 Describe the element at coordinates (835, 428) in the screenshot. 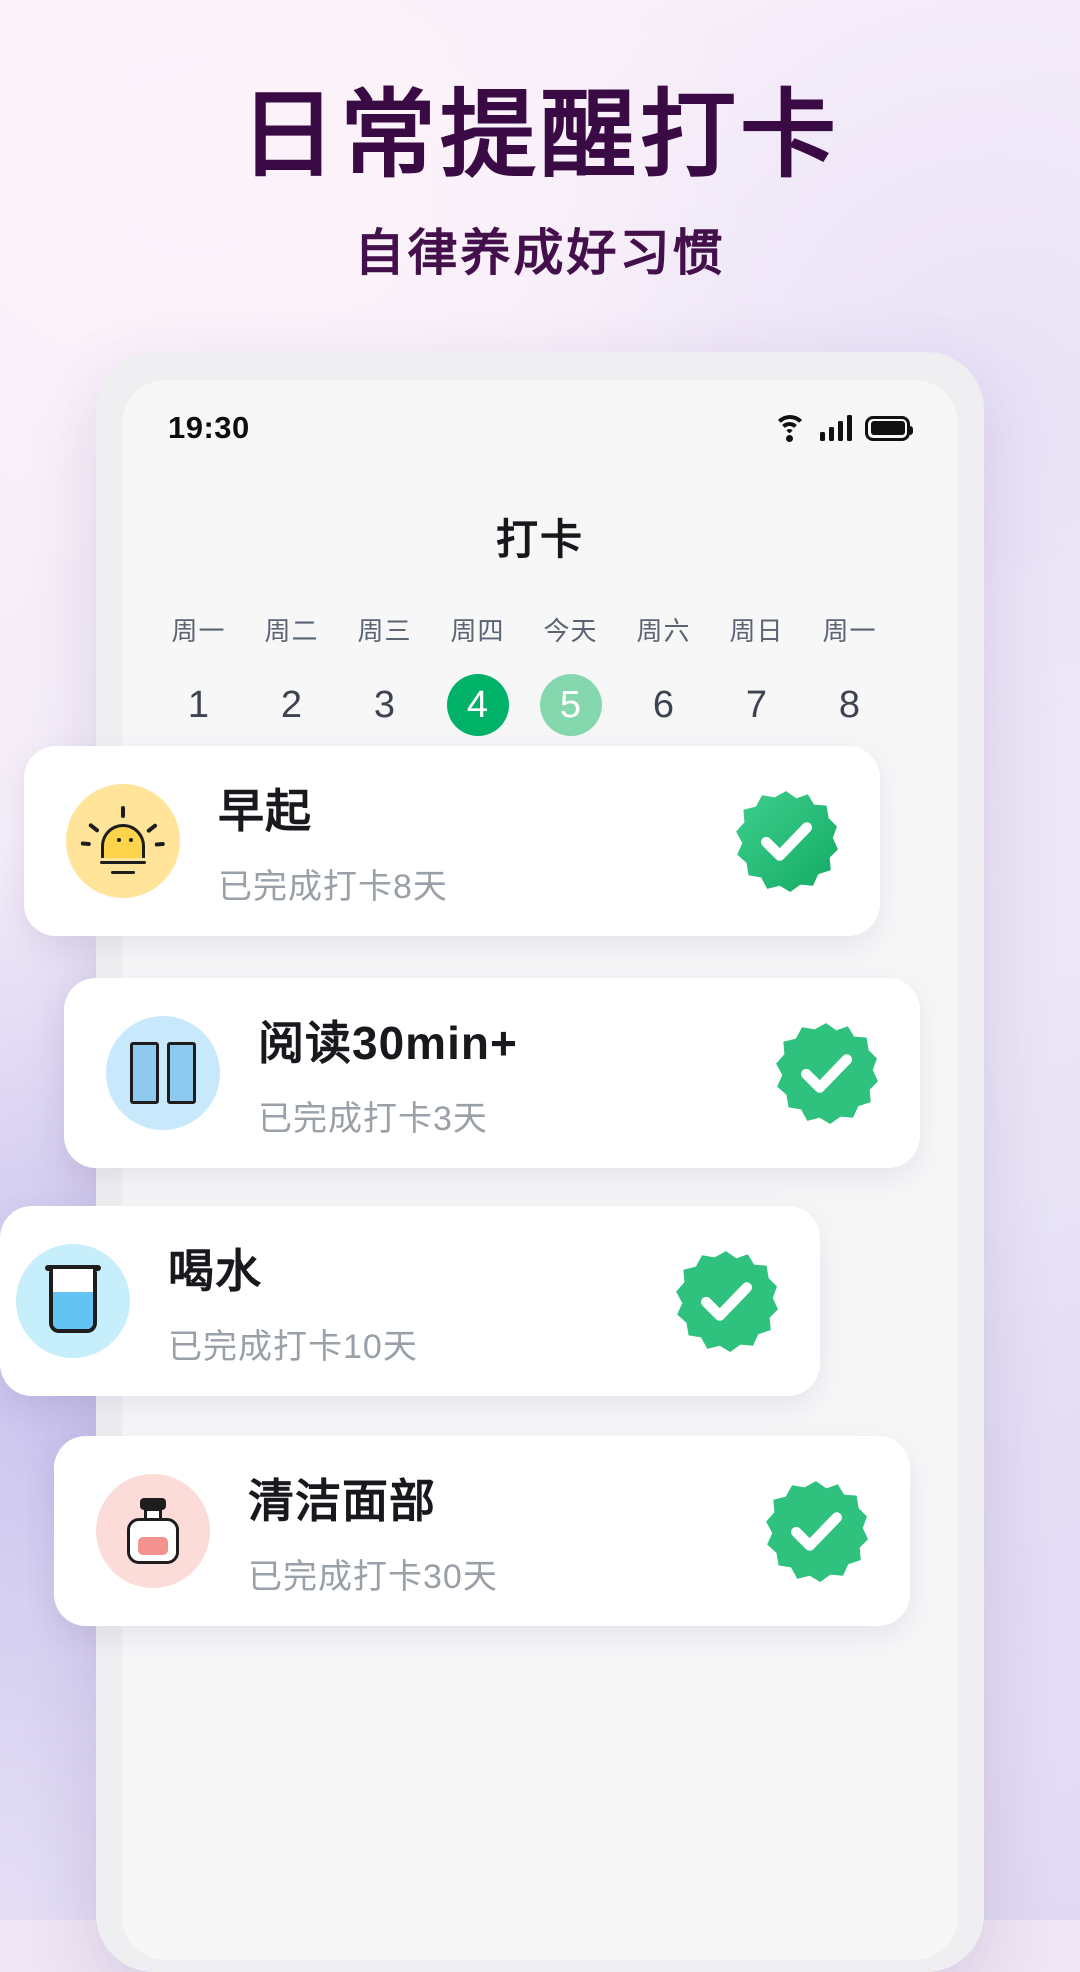

I see `cellular-signal-icon` at that location.